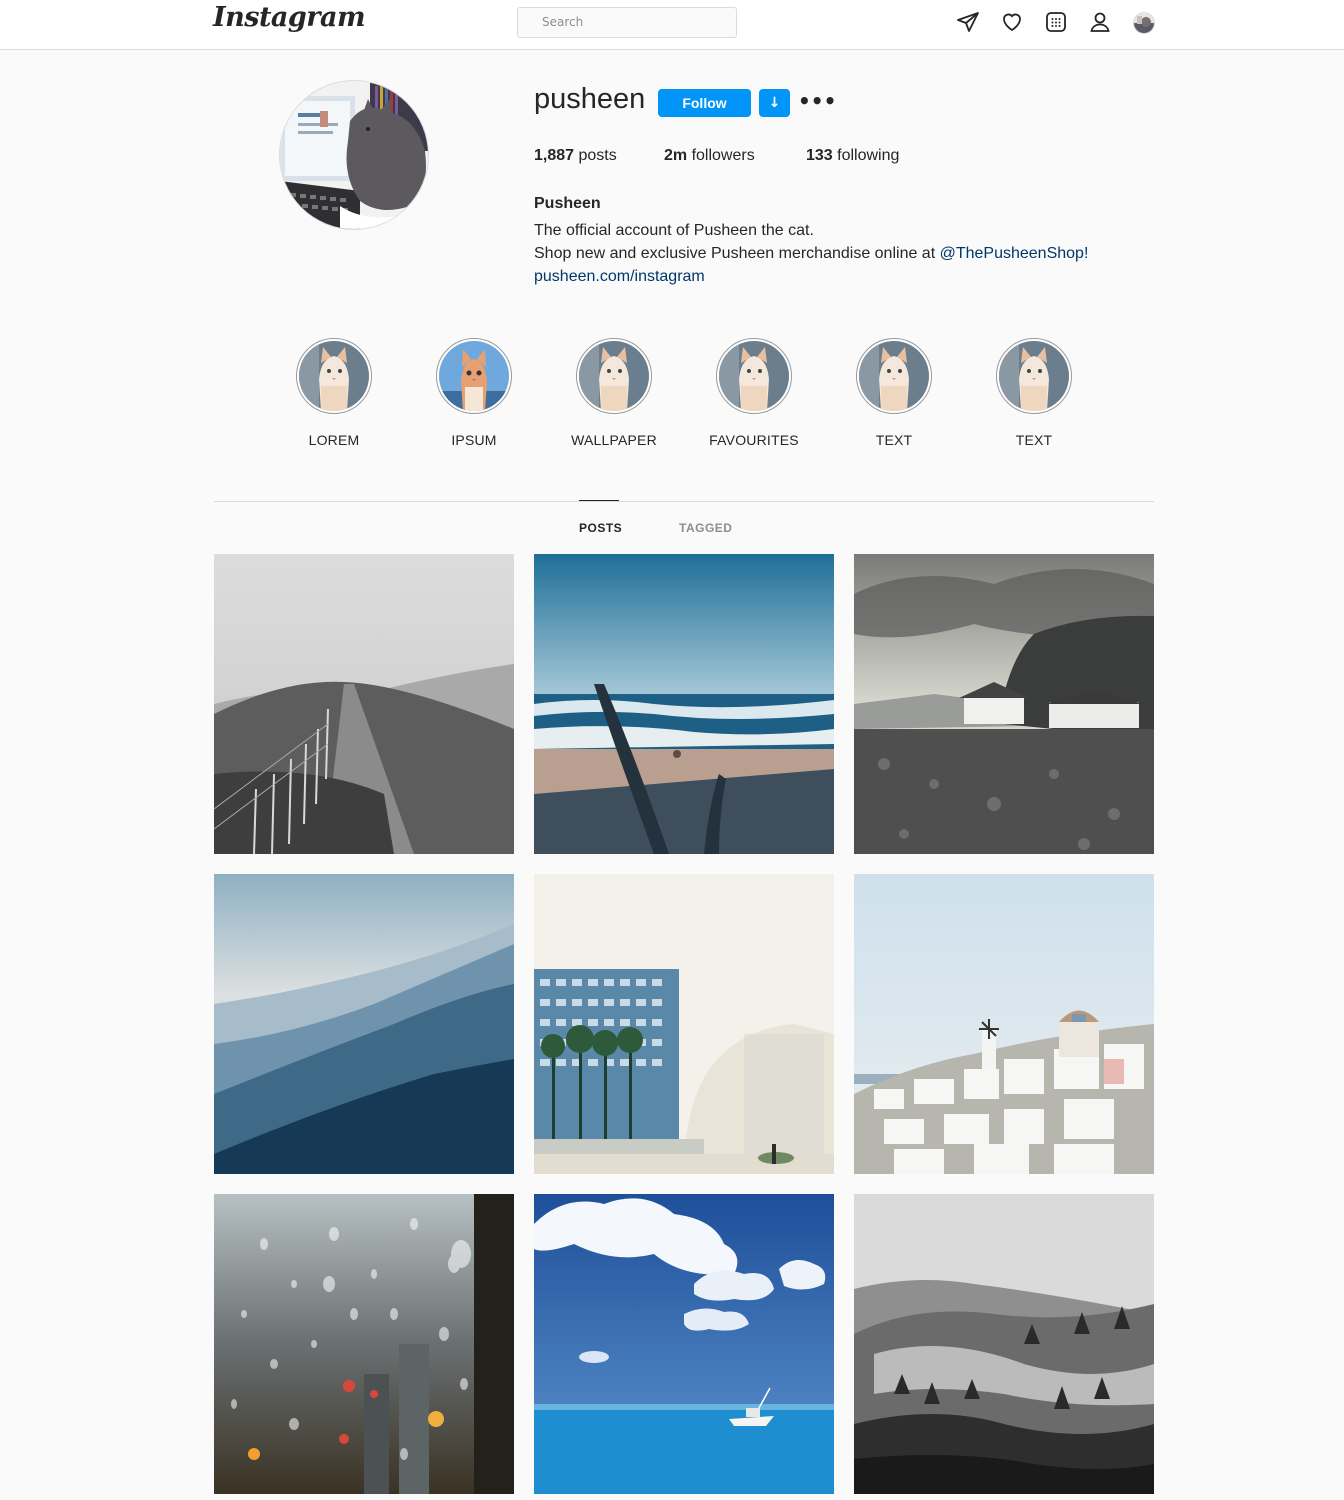  Describe the element at coordinates (595, 155) in the screenshot. I see `posts-count-label: posts` at that location.